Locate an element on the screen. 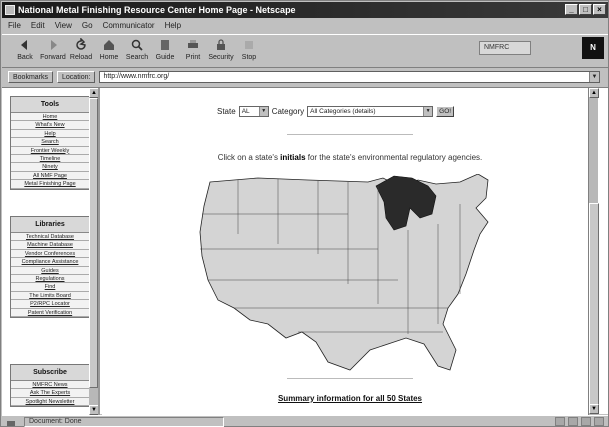 This screenshot has height=427, width=609. nav-link-patent-verification: Patent Verification is located at coordinates (50, 312).